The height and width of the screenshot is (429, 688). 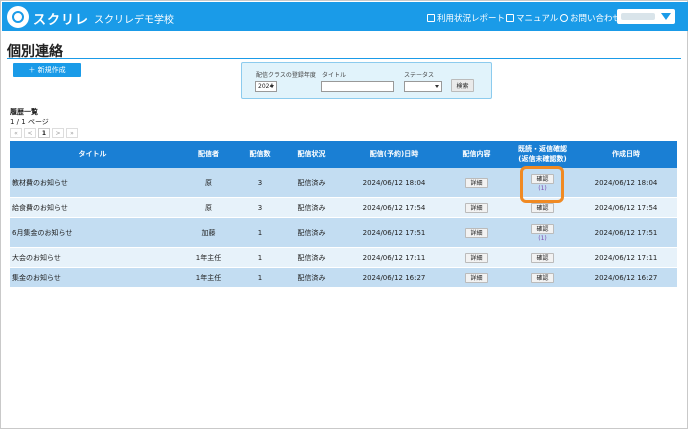 What do you see at coordinates (47, 70) in the screenshot?
I see `new-message-button: ＋ 新規作成` at bounding box center [47, 70].